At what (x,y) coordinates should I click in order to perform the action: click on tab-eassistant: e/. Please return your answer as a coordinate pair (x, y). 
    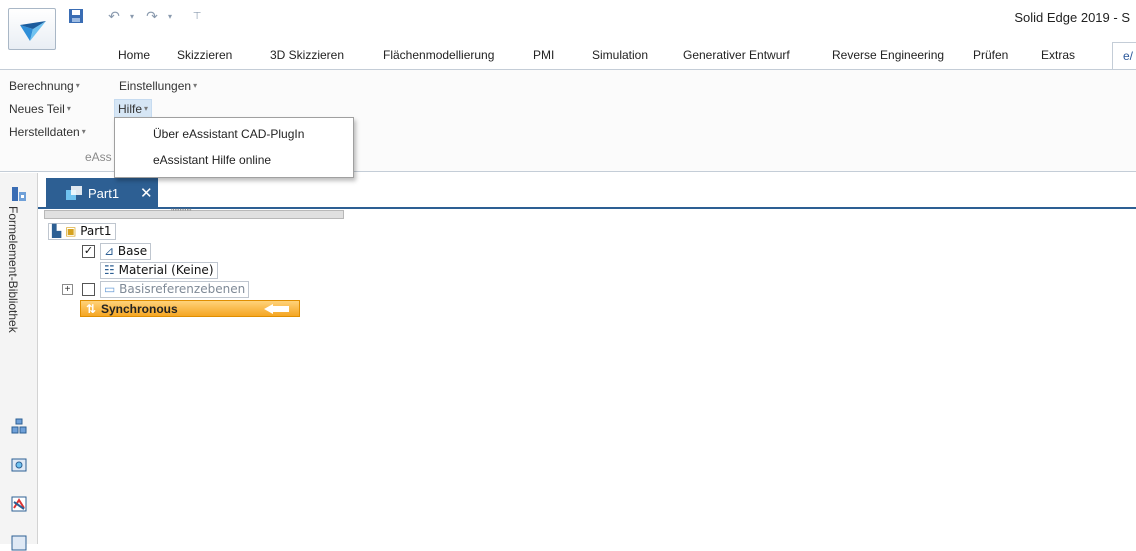
    Looking at the image, I should click on (1124, 56).